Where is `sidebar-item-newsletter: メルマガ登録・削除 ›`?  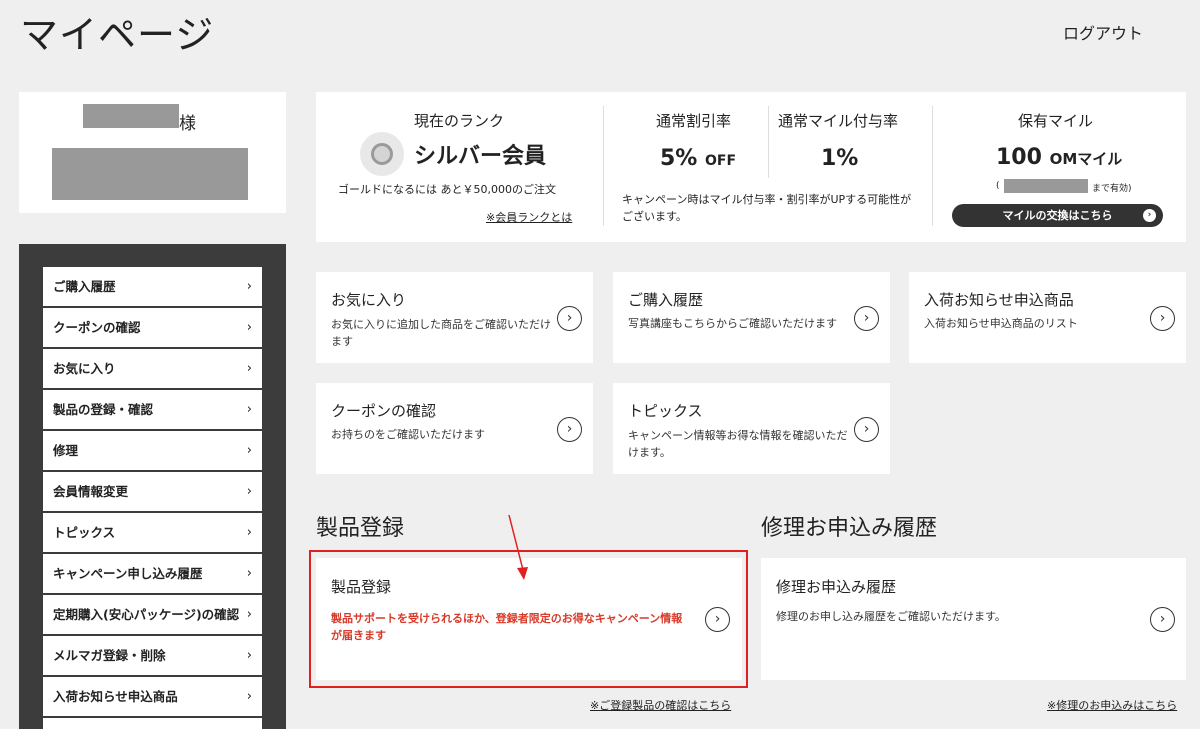
sidebar-item-newsletter: メルマガ登録・削除 › is located at coordinates (152, 655).